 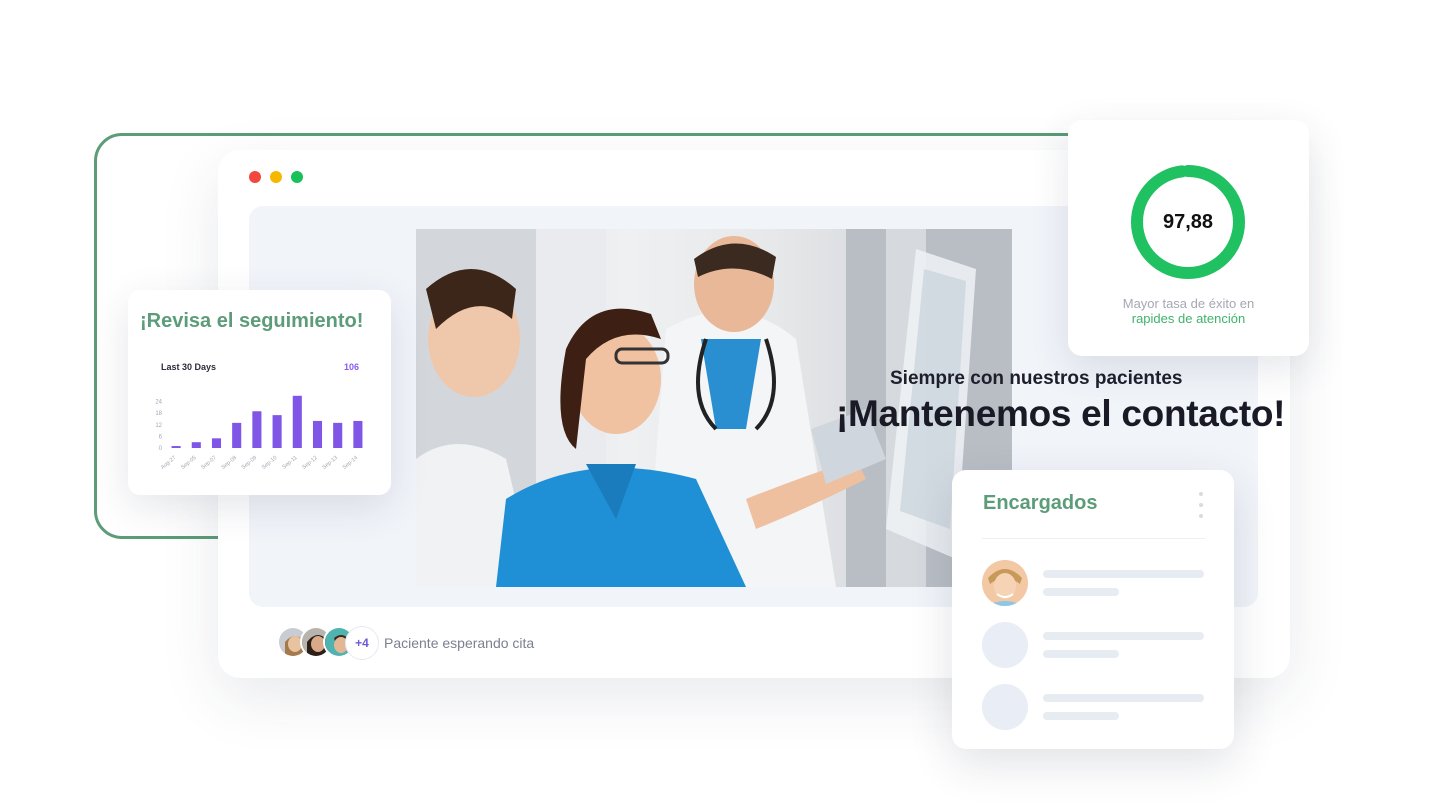 I want to click on member-avatar-icon, so click(x=1005, y=583).